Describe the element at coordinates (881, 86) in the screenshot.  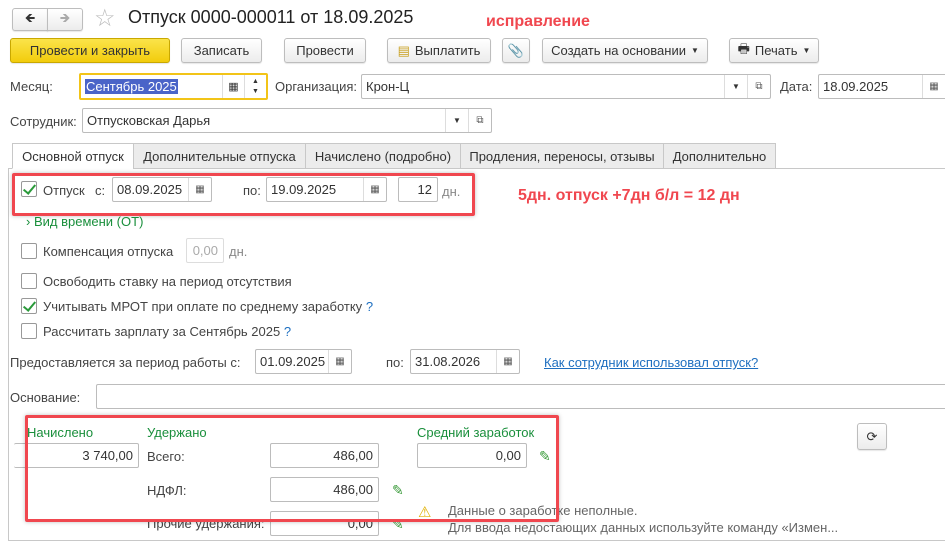
I see `date-field: 18.09.2025 ▦` at that location.